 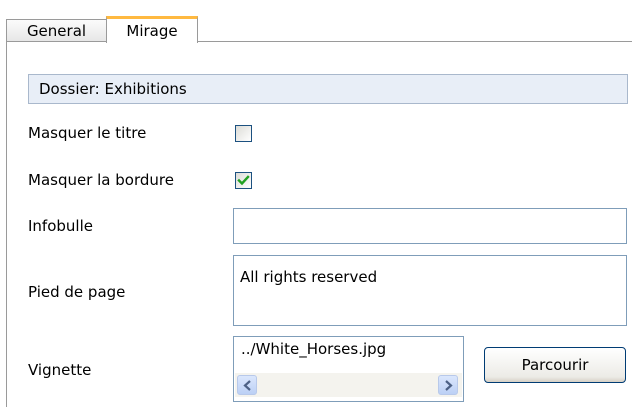 What do you see at coordinates (101, 180) in the screenshot?
I see `hide-border-label: Masquer la bordure` at bounding box center [101, 180].